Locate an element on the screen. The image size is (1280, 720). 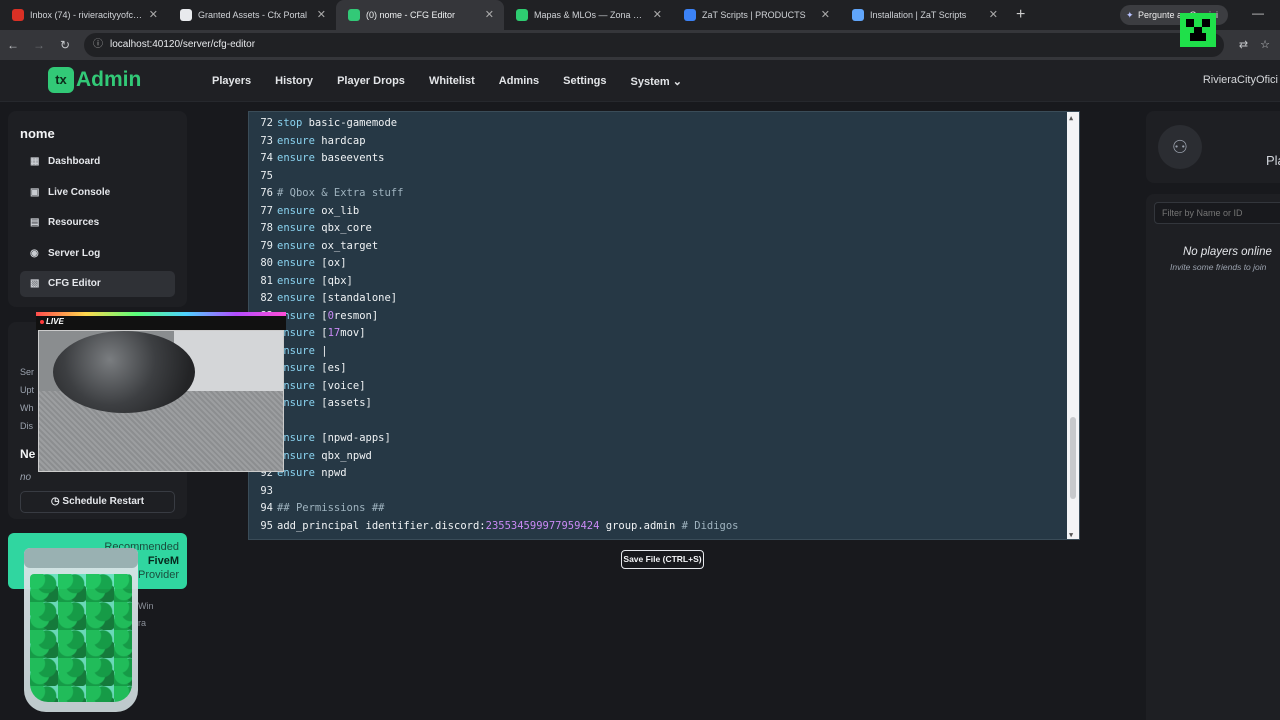
users-icon: ⚇ is located at coordinates (1180, 147).